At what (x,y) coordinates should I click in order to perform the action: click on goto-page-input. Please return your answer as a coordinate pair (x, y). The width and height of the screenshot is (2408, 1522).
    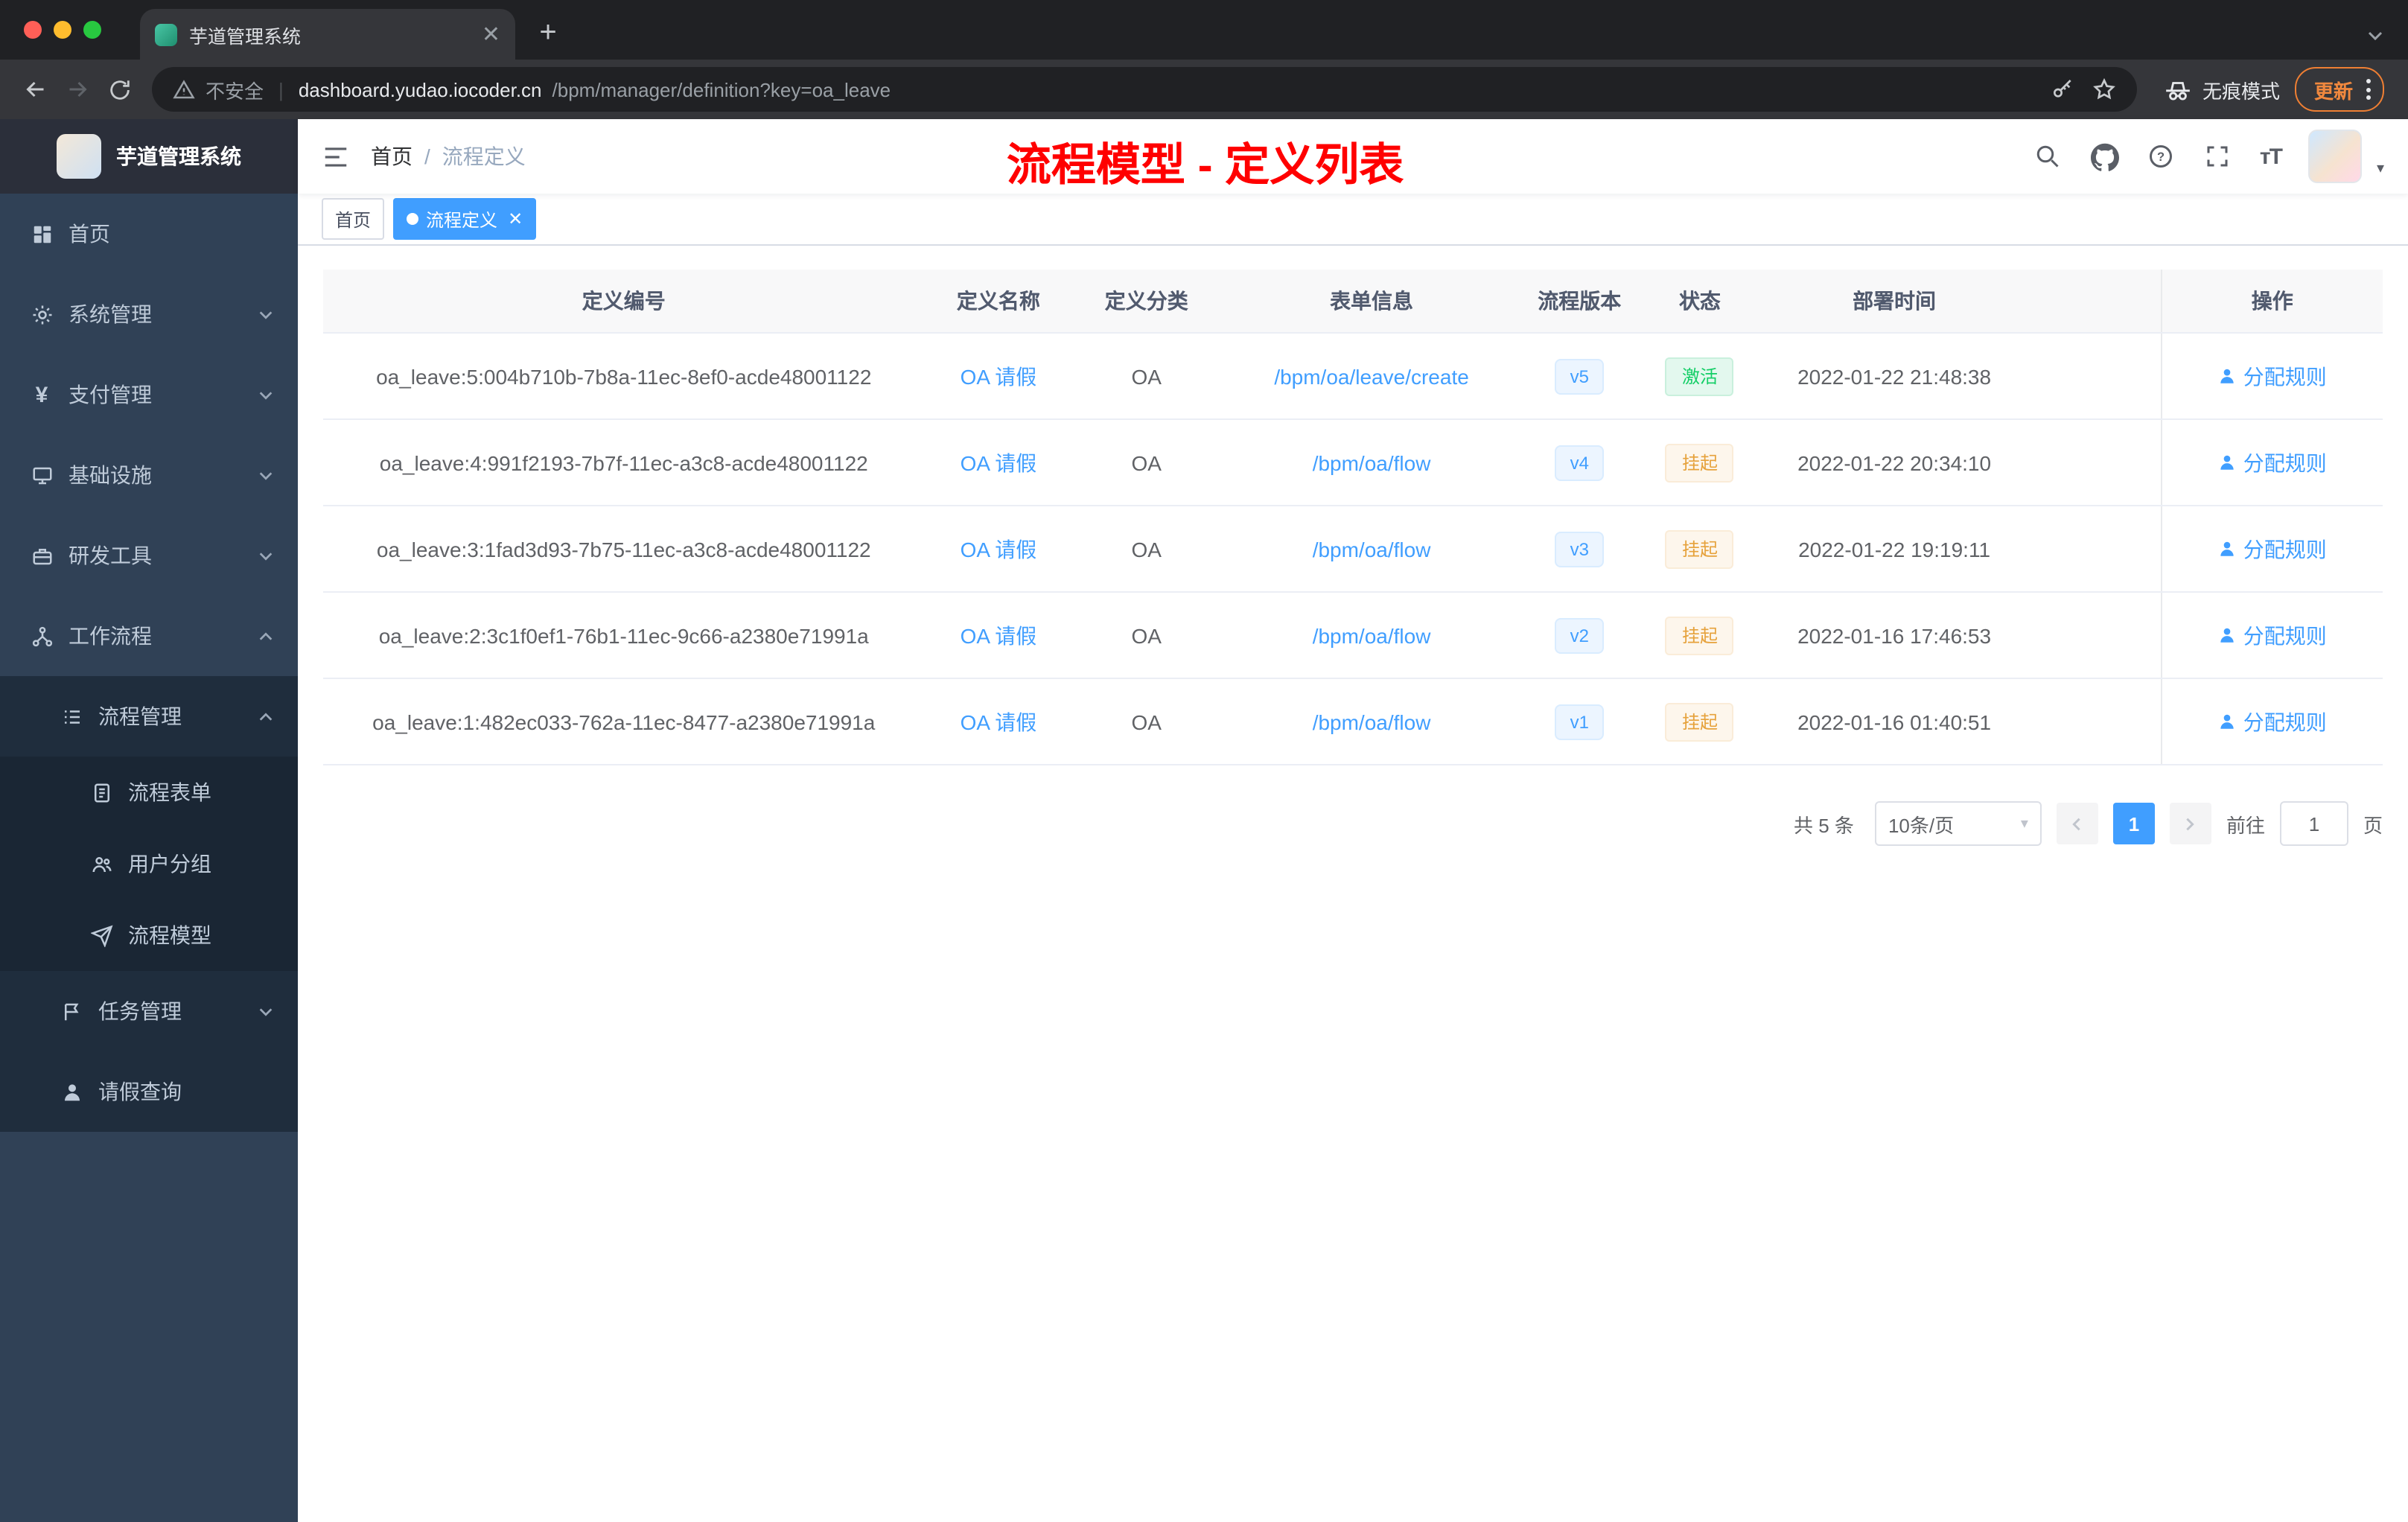
    Looking at the image, I should click on (2313, 823).